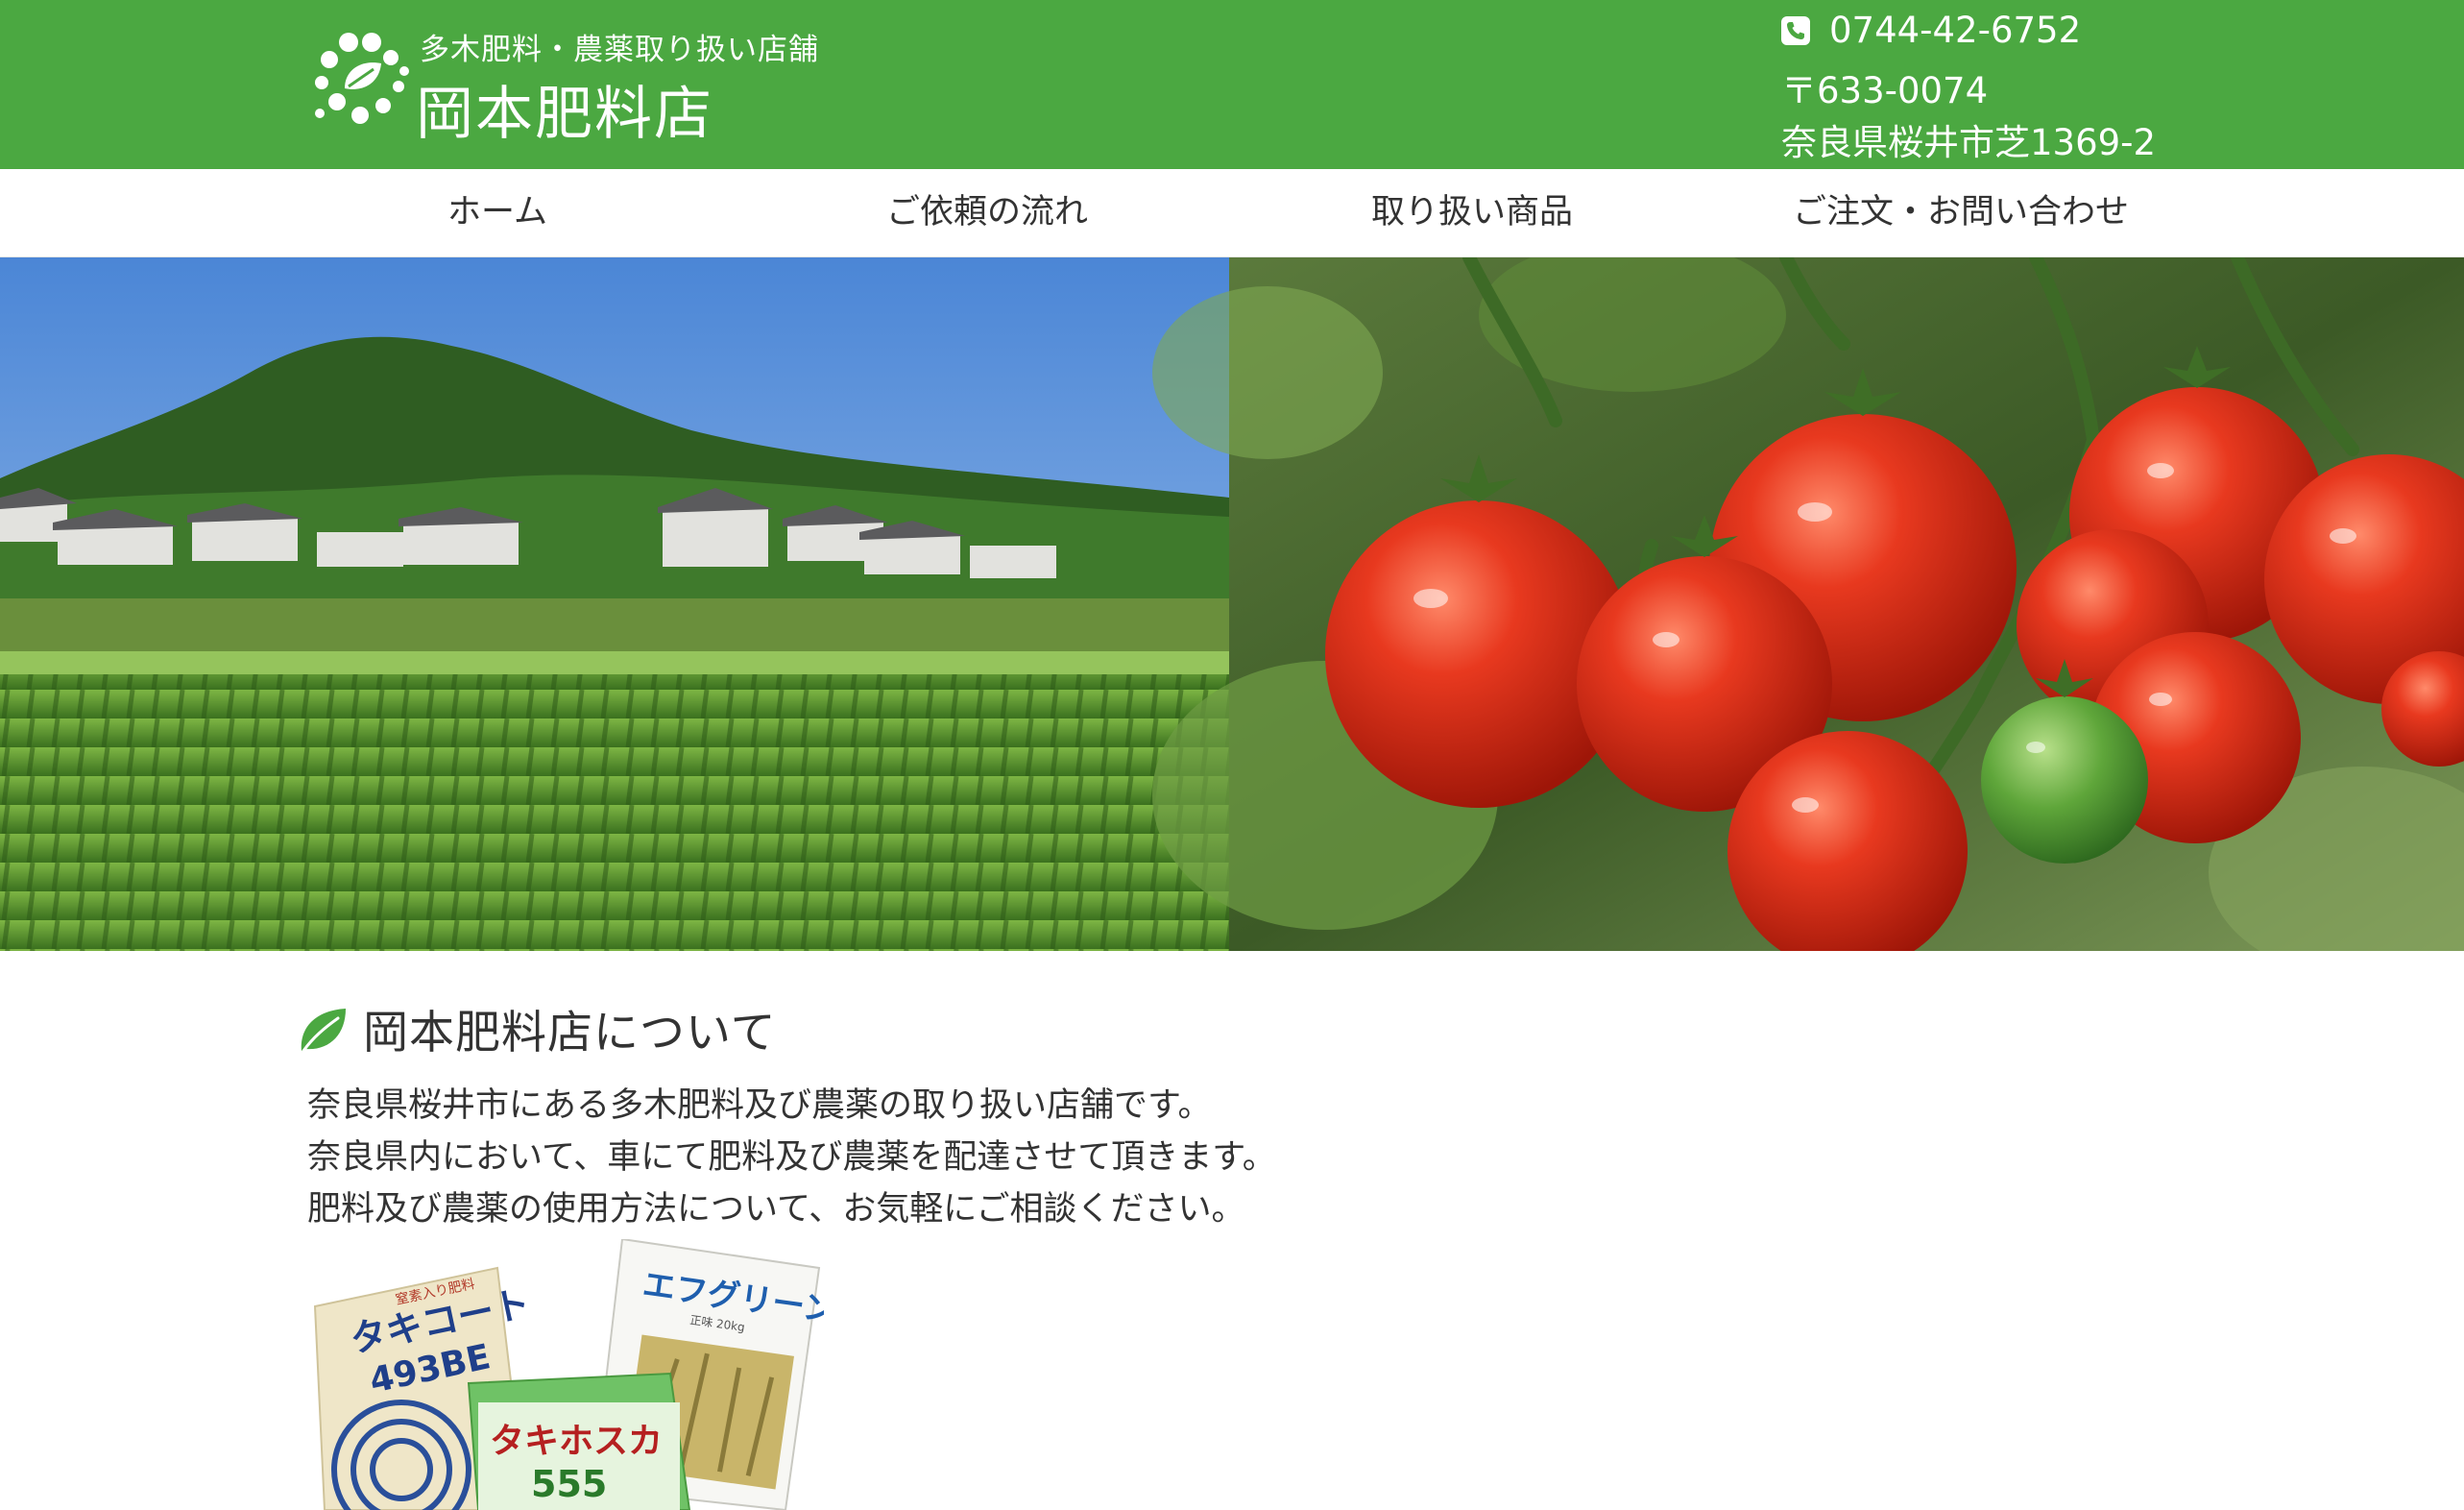 Image resolution: width=2464 pixels, height=1510 pixels. I want to click on address: 奈良県桜井市芝1369-2, so click(1969, 142).